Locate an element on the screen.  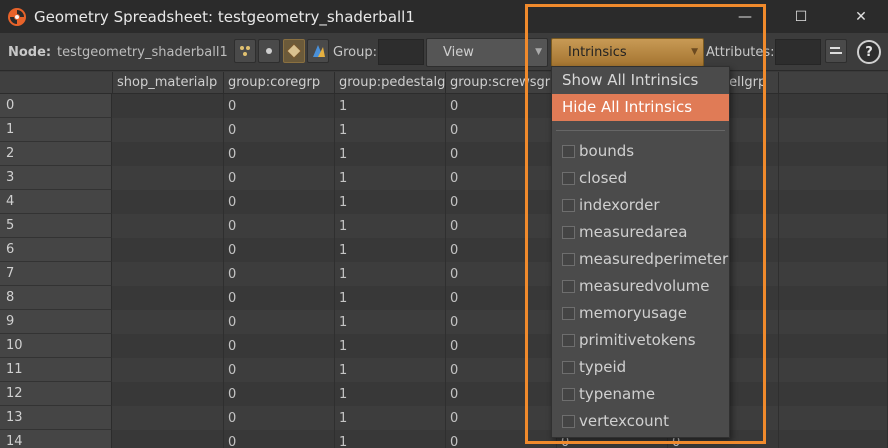
row-index: 5 is located at coordinates (56, 226).